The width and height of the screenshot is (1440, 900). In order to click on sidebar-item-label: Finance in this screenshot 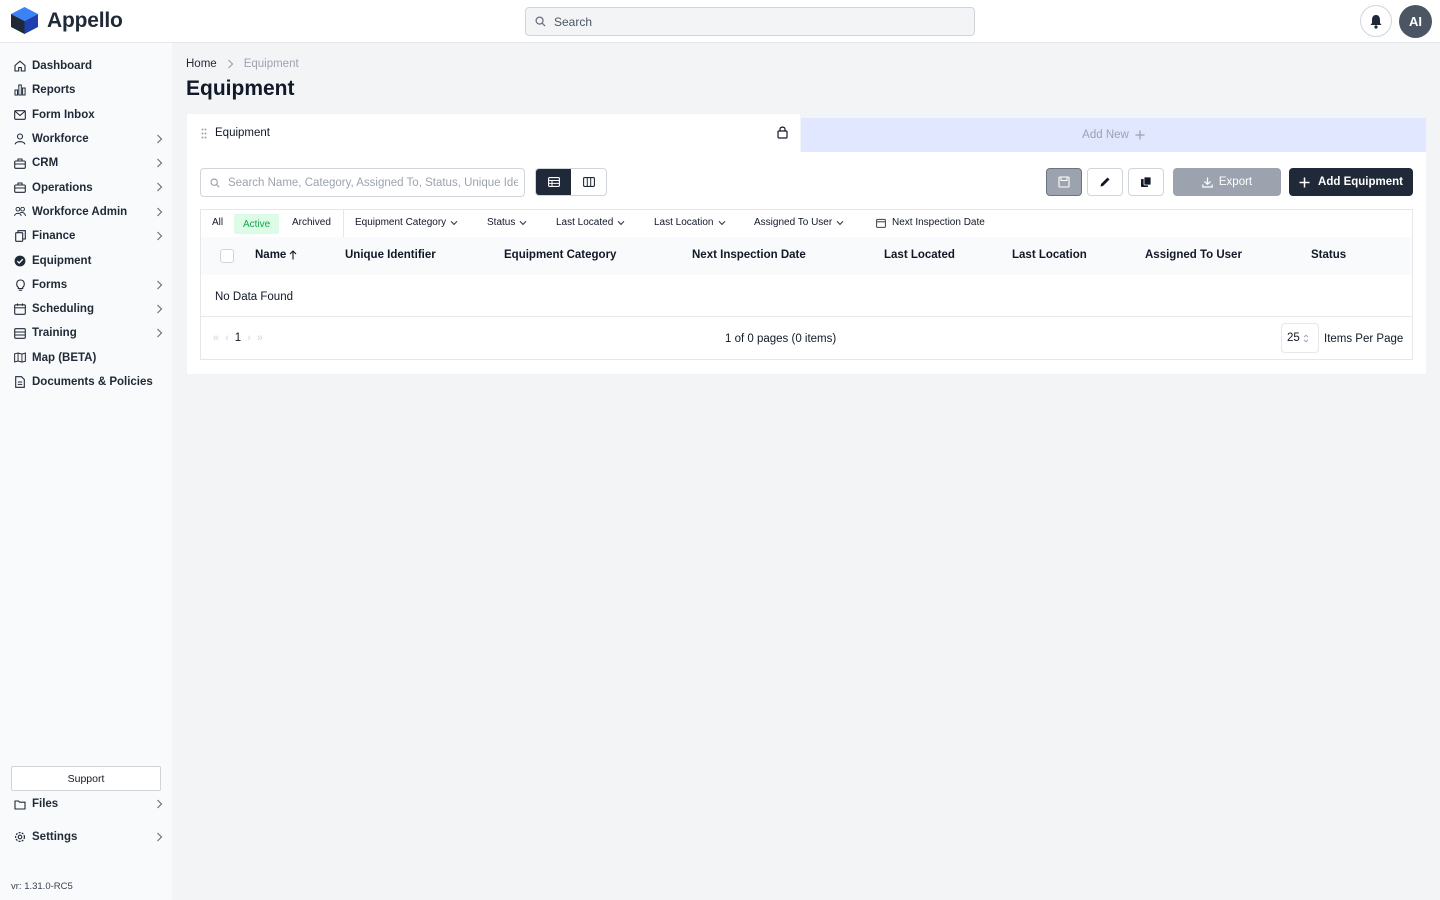, I will do `click(54, 236)`.